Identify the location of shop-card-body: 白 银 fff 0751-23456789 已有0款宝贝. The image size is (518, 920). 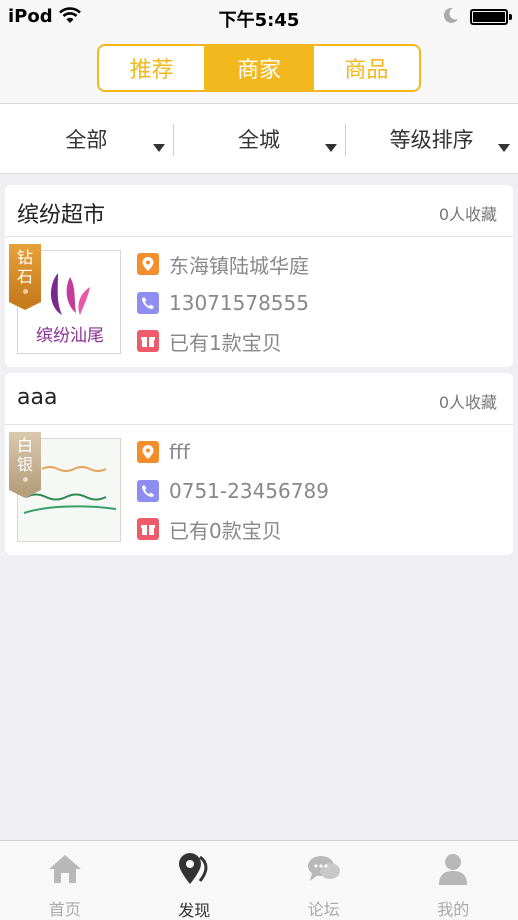
(259, 490).